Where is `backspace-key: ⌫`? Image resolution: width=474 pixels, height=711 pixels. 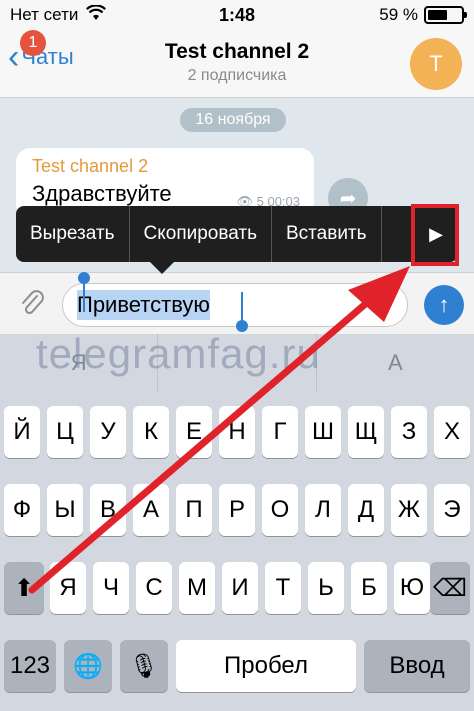 backspace-key: ⌫ is located at coordinates (450, 588).